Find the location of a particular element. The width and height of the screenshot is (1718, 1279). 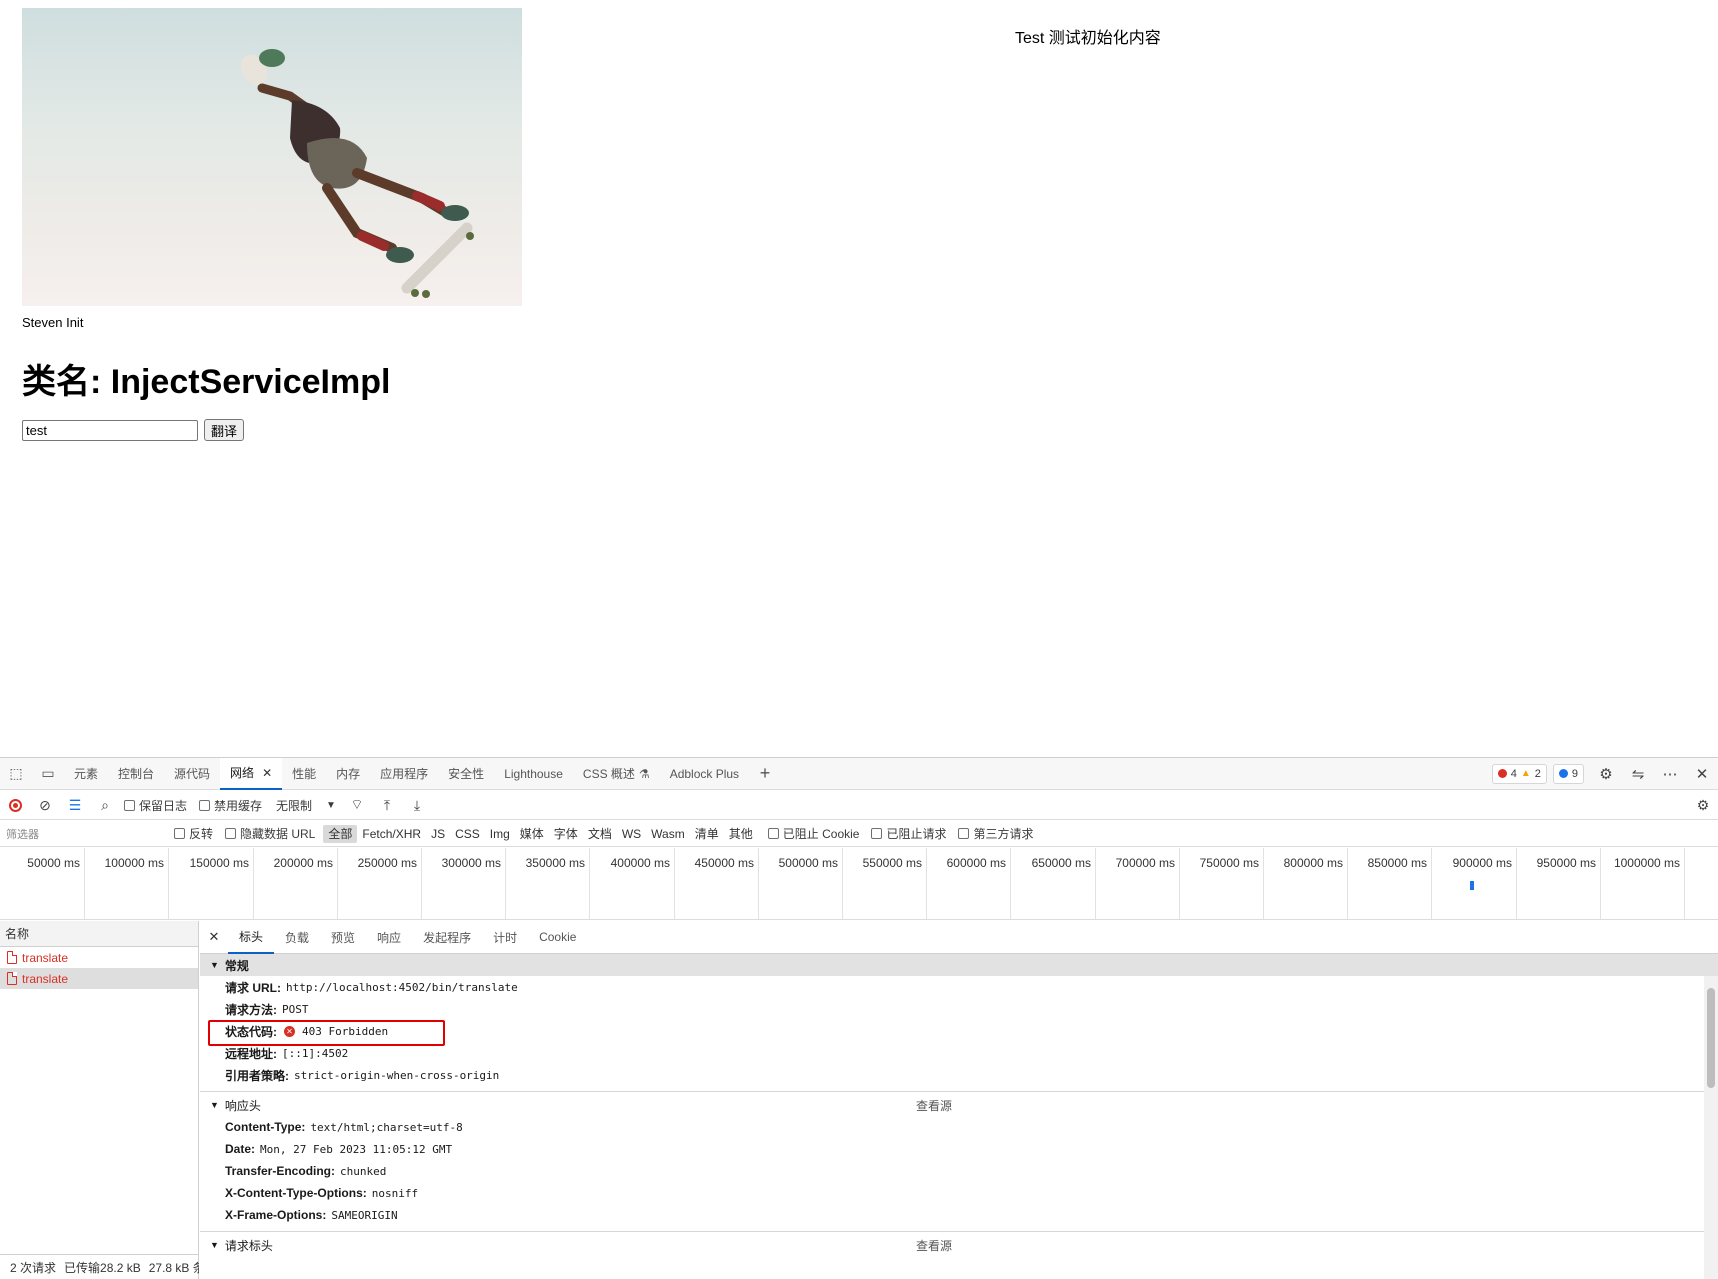

tab-network-label: 网络 is located at coordinates (242, 773).